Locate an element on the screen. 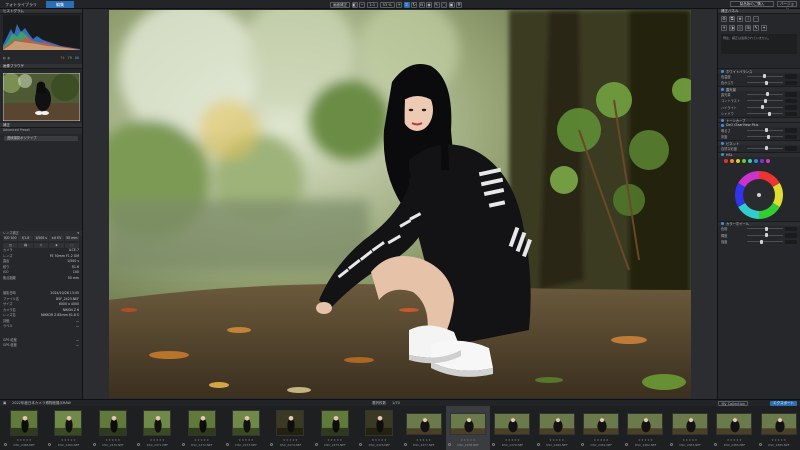  mask-icon: ▣ is located at coordinates (451, 4).